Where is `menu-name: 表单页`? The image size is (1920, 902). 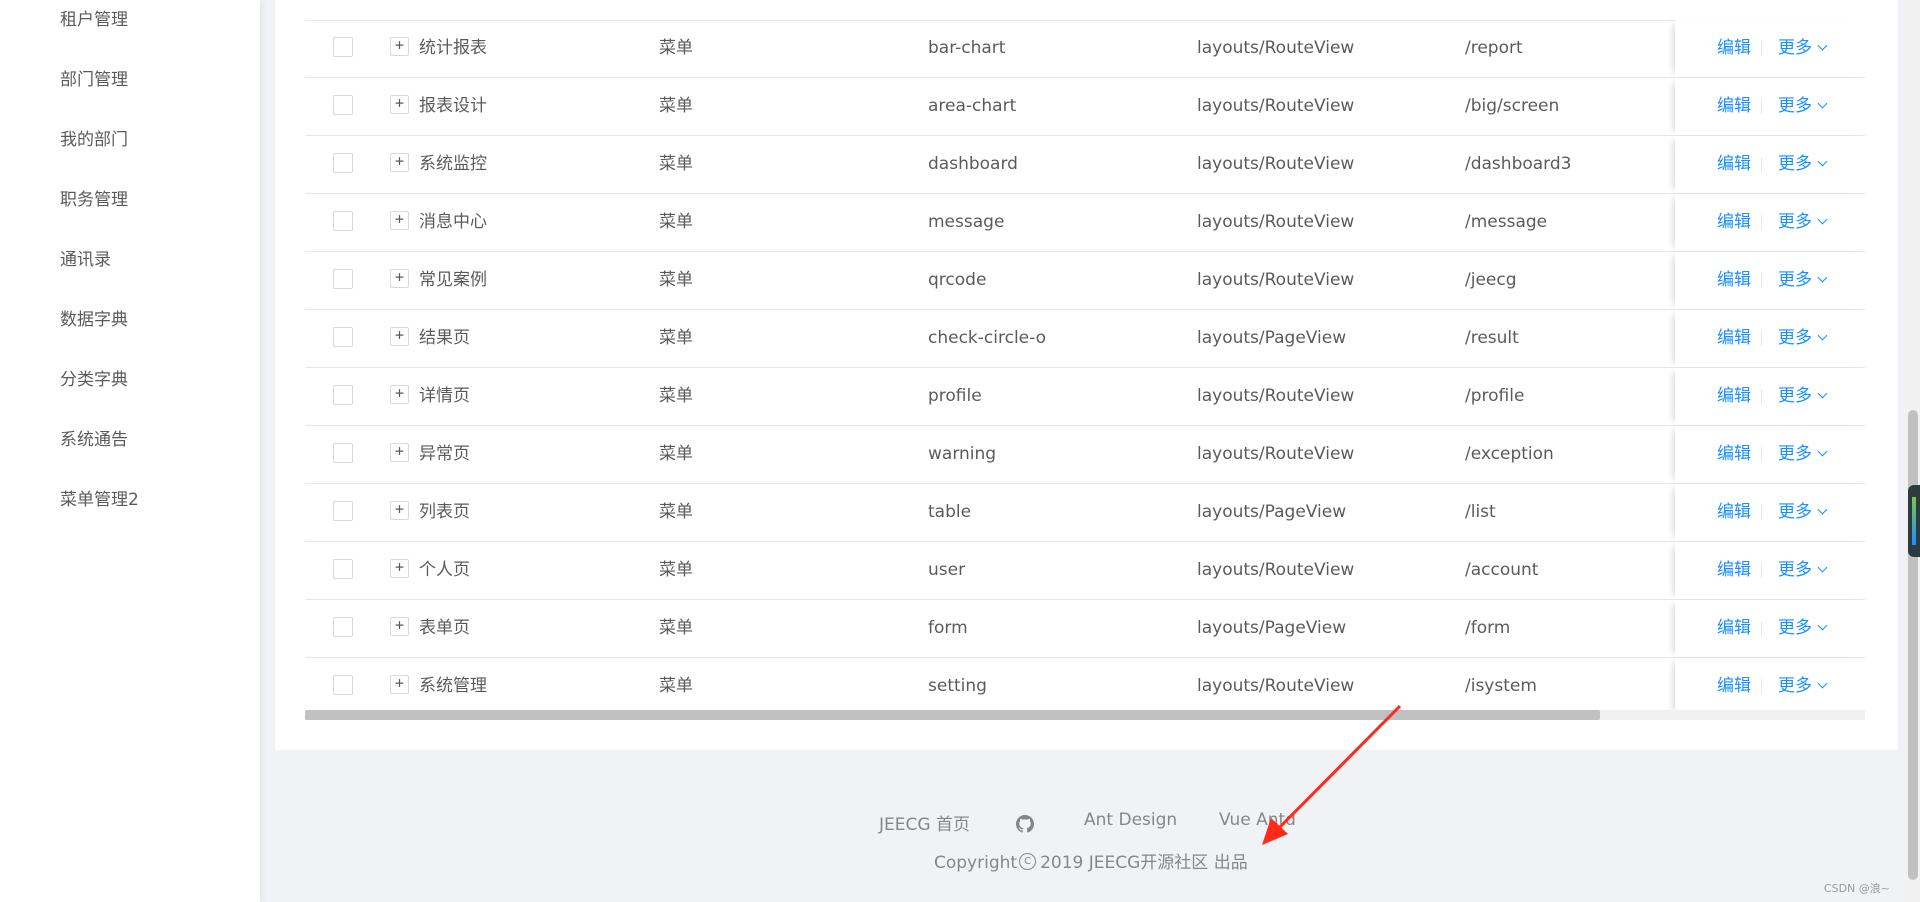
menu-name: 表单页 is located at coordinates (444, 628).